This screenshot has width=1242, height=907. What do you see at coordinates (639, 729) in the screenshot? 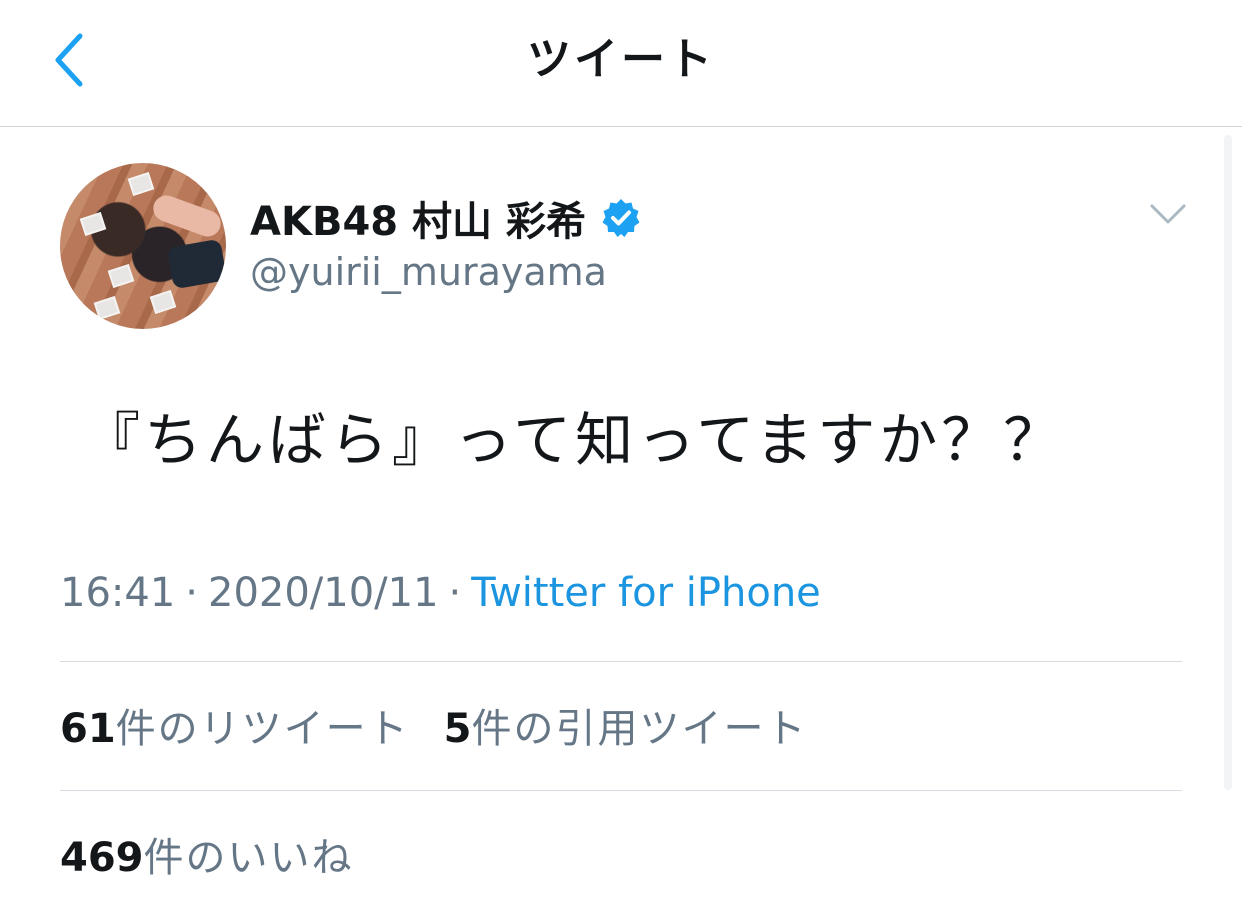
I see `quote-label: 件の引用ツイート` at bounding box center [639, 729].